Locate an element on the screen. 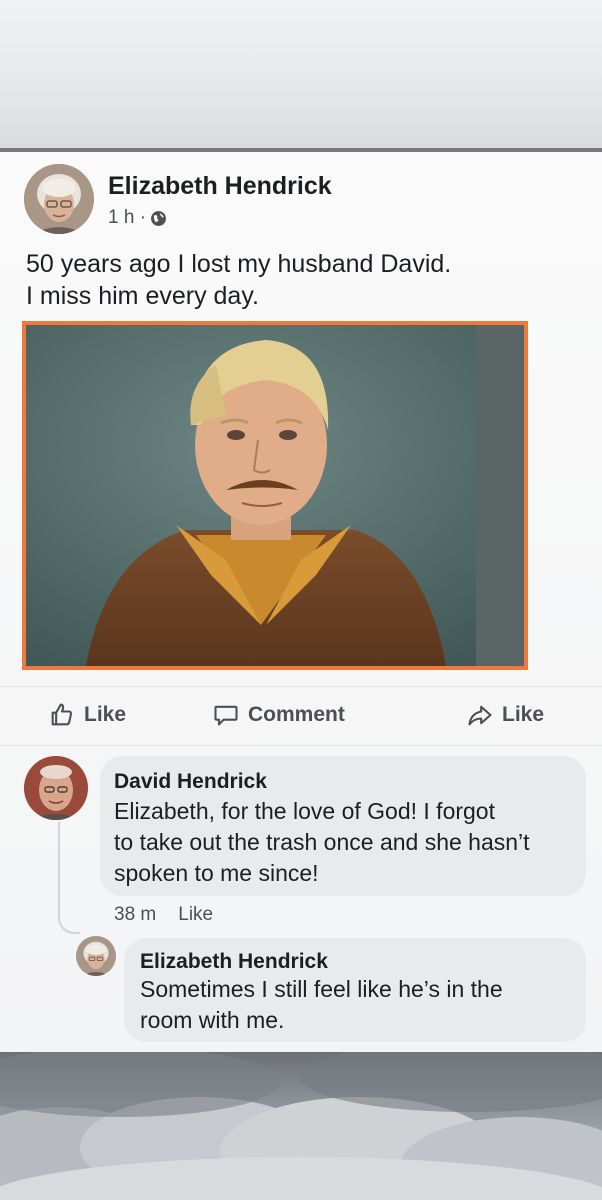 This screenshot has height=1200, width=602. cloud-illustration is located at coordinates (301, 1126).